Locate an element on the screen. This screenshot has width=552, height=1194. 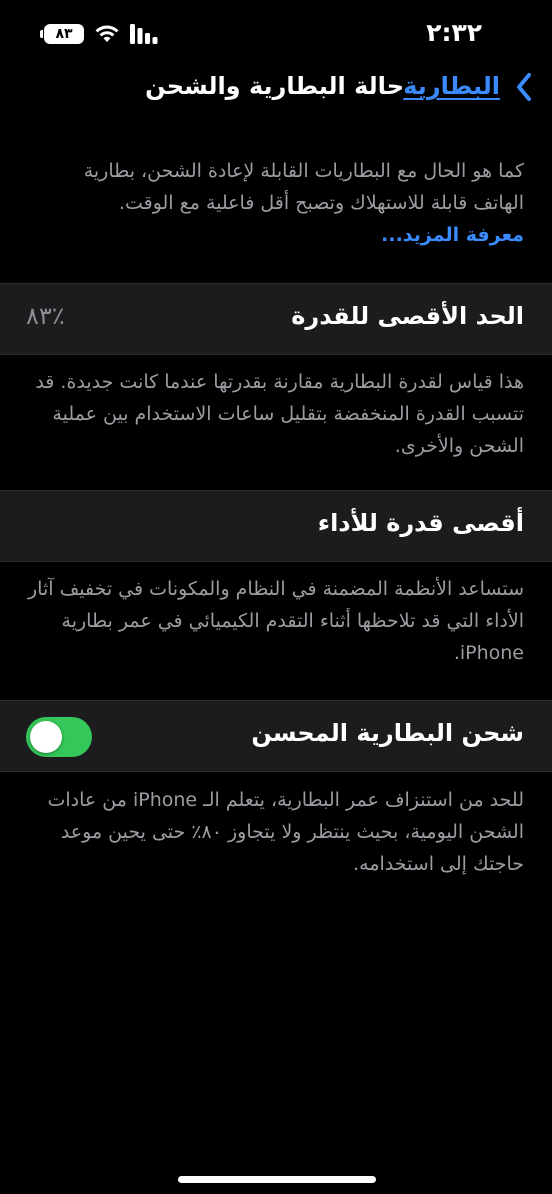
status-time: ٢:٣٢ is located at coordinates (454, 32).